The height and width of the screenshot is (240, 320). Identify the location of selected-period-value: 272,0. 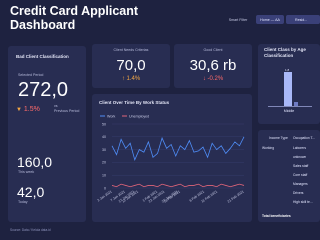
(43, 90).